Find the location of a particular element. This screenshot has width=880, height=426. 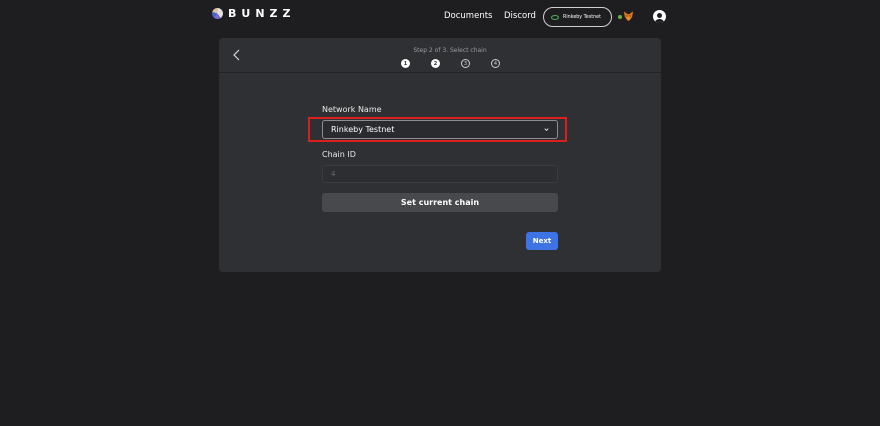

account-body-shape is located at coordinates (659, 20).